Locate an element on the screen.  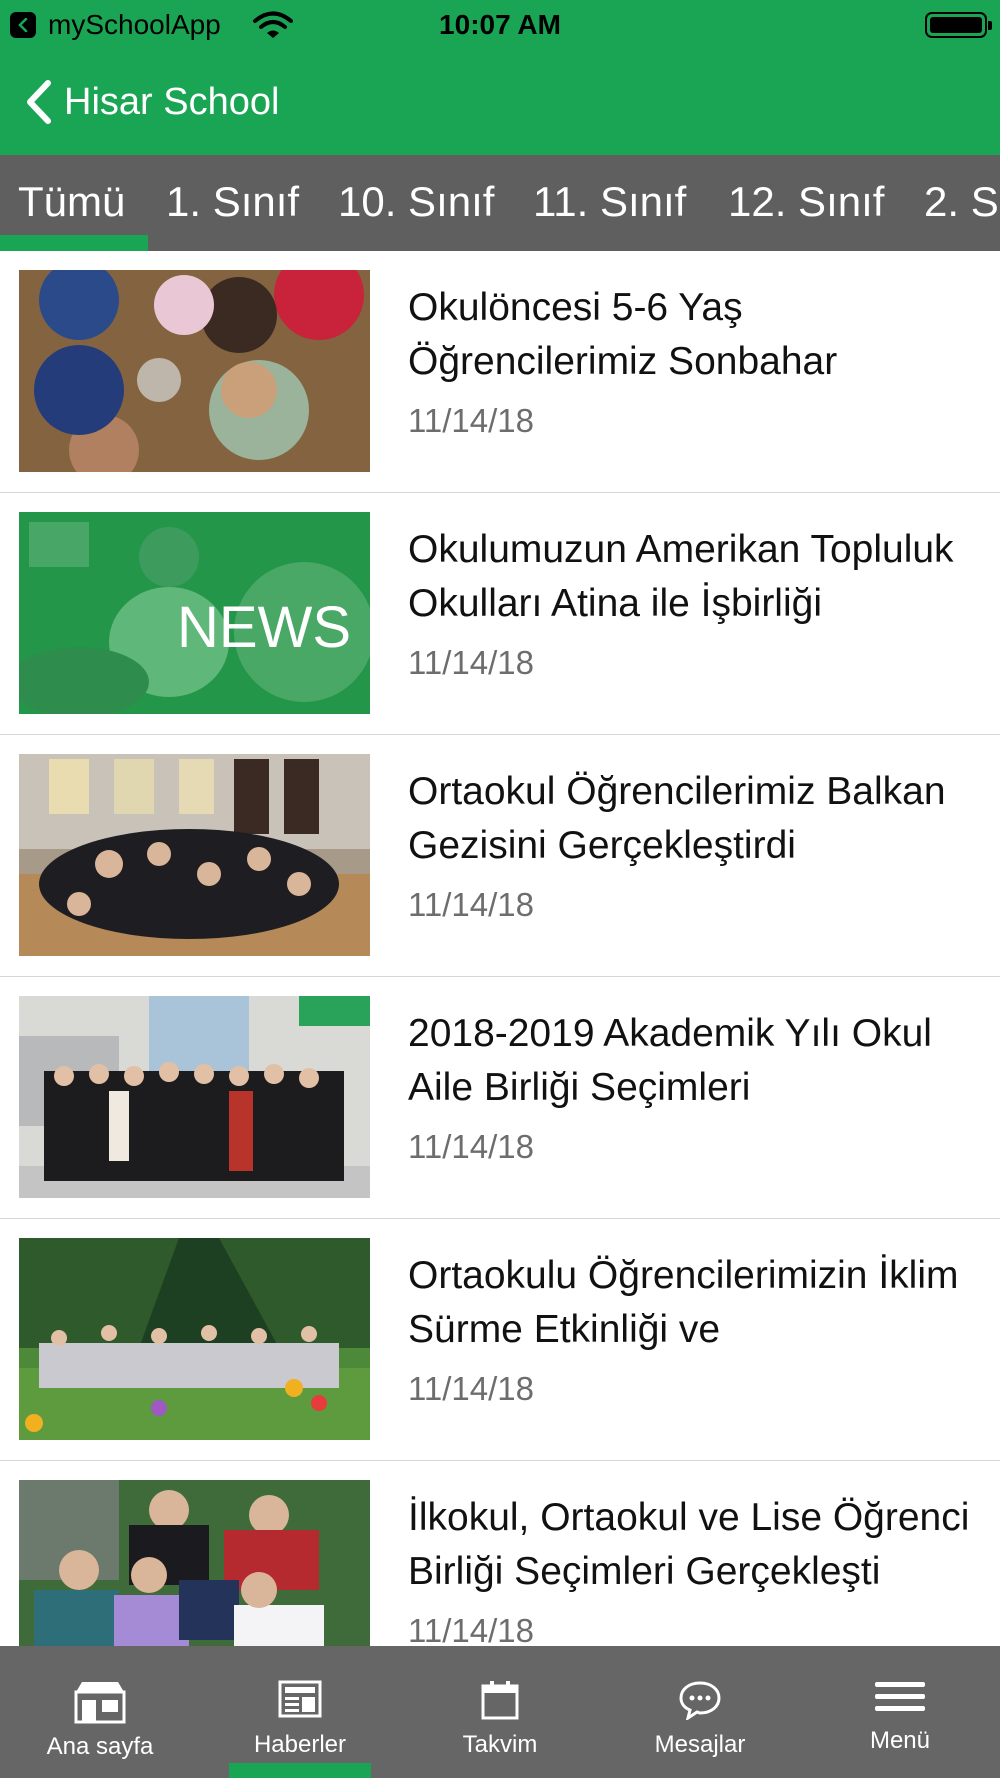
page-title: Hisar School is located at coordinates (172, 102).